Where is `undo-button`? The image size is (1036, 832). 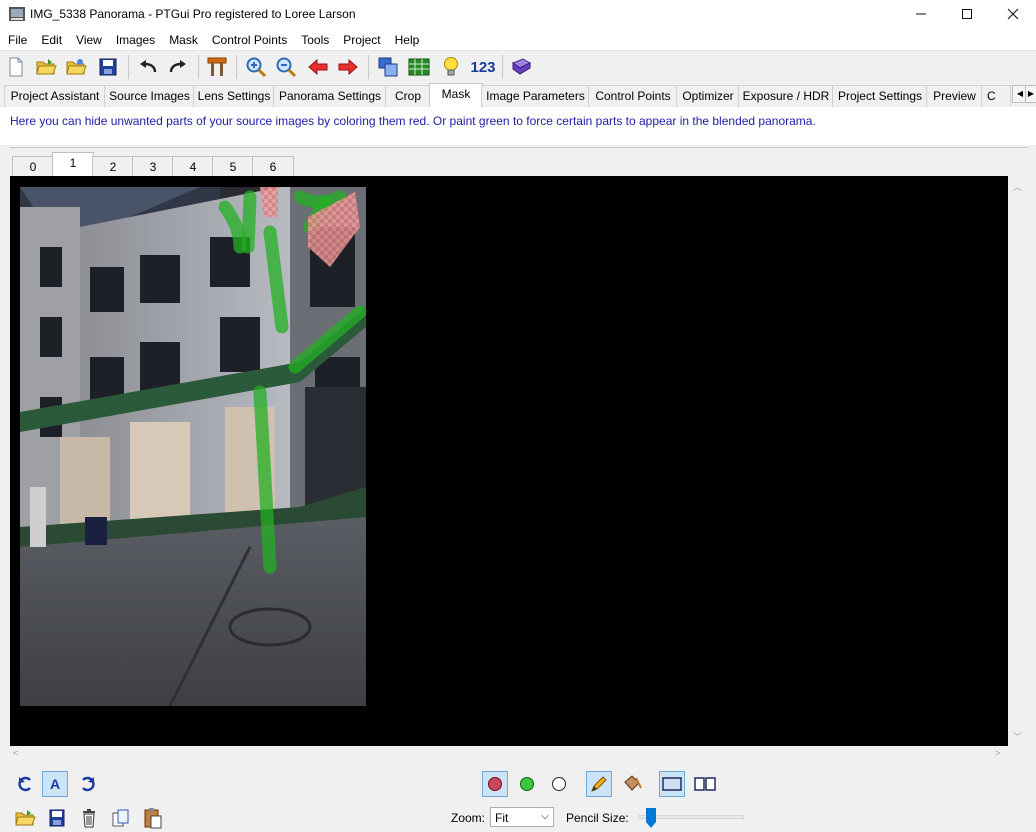
undo-button is located at coordinates (148, 67).